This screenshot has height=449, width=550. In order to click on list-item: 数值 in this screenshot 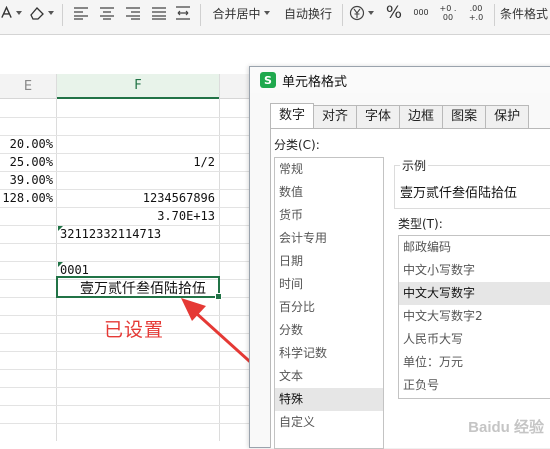, I will do `click(329, 192)`.